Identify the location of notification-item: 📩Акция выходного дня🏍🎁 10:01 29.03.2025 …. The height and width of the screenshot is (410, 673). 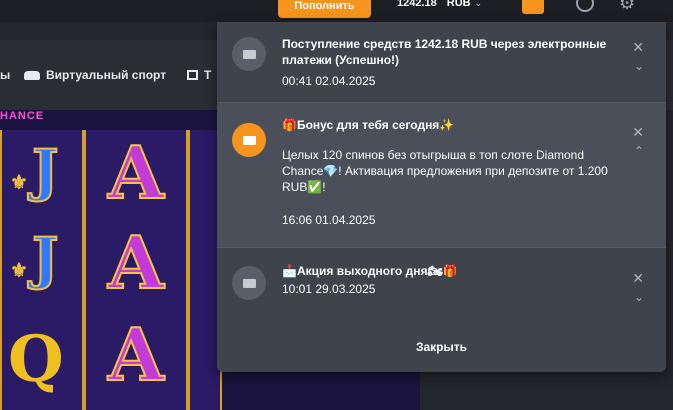
(441, 285).